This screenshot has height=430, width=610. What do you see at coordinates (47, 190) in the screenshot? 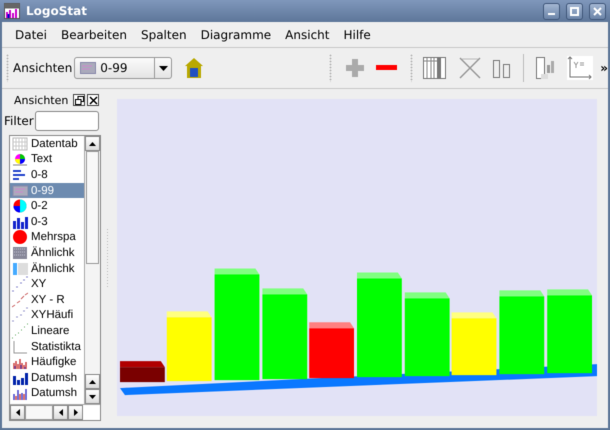
I see `list-item: 0-99` at bounding box center [47, 190].